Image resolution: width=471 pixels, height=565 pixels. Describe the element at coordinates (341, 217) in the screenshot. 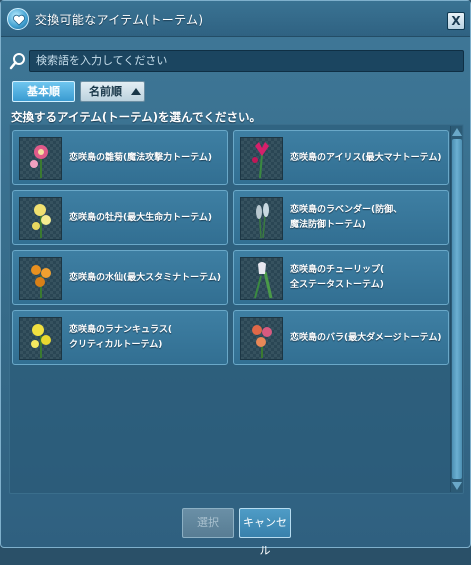

I see `item-slot-lavender: 恋咲島のラベンダー(防御、 魔法防御トーテム)` at that location.